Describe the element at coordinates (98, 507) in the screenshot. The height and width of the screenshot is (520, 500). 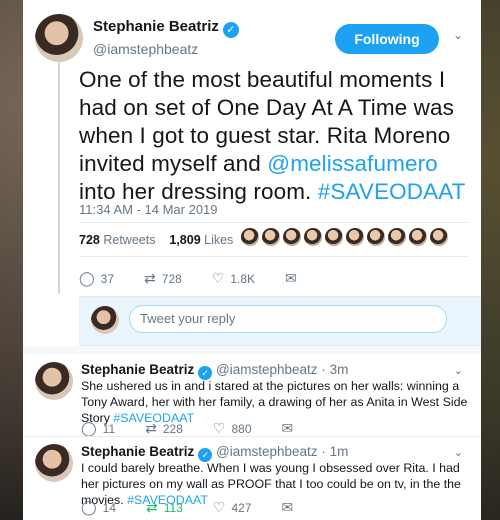
I see `reply-action: ◯ 14` at that location.